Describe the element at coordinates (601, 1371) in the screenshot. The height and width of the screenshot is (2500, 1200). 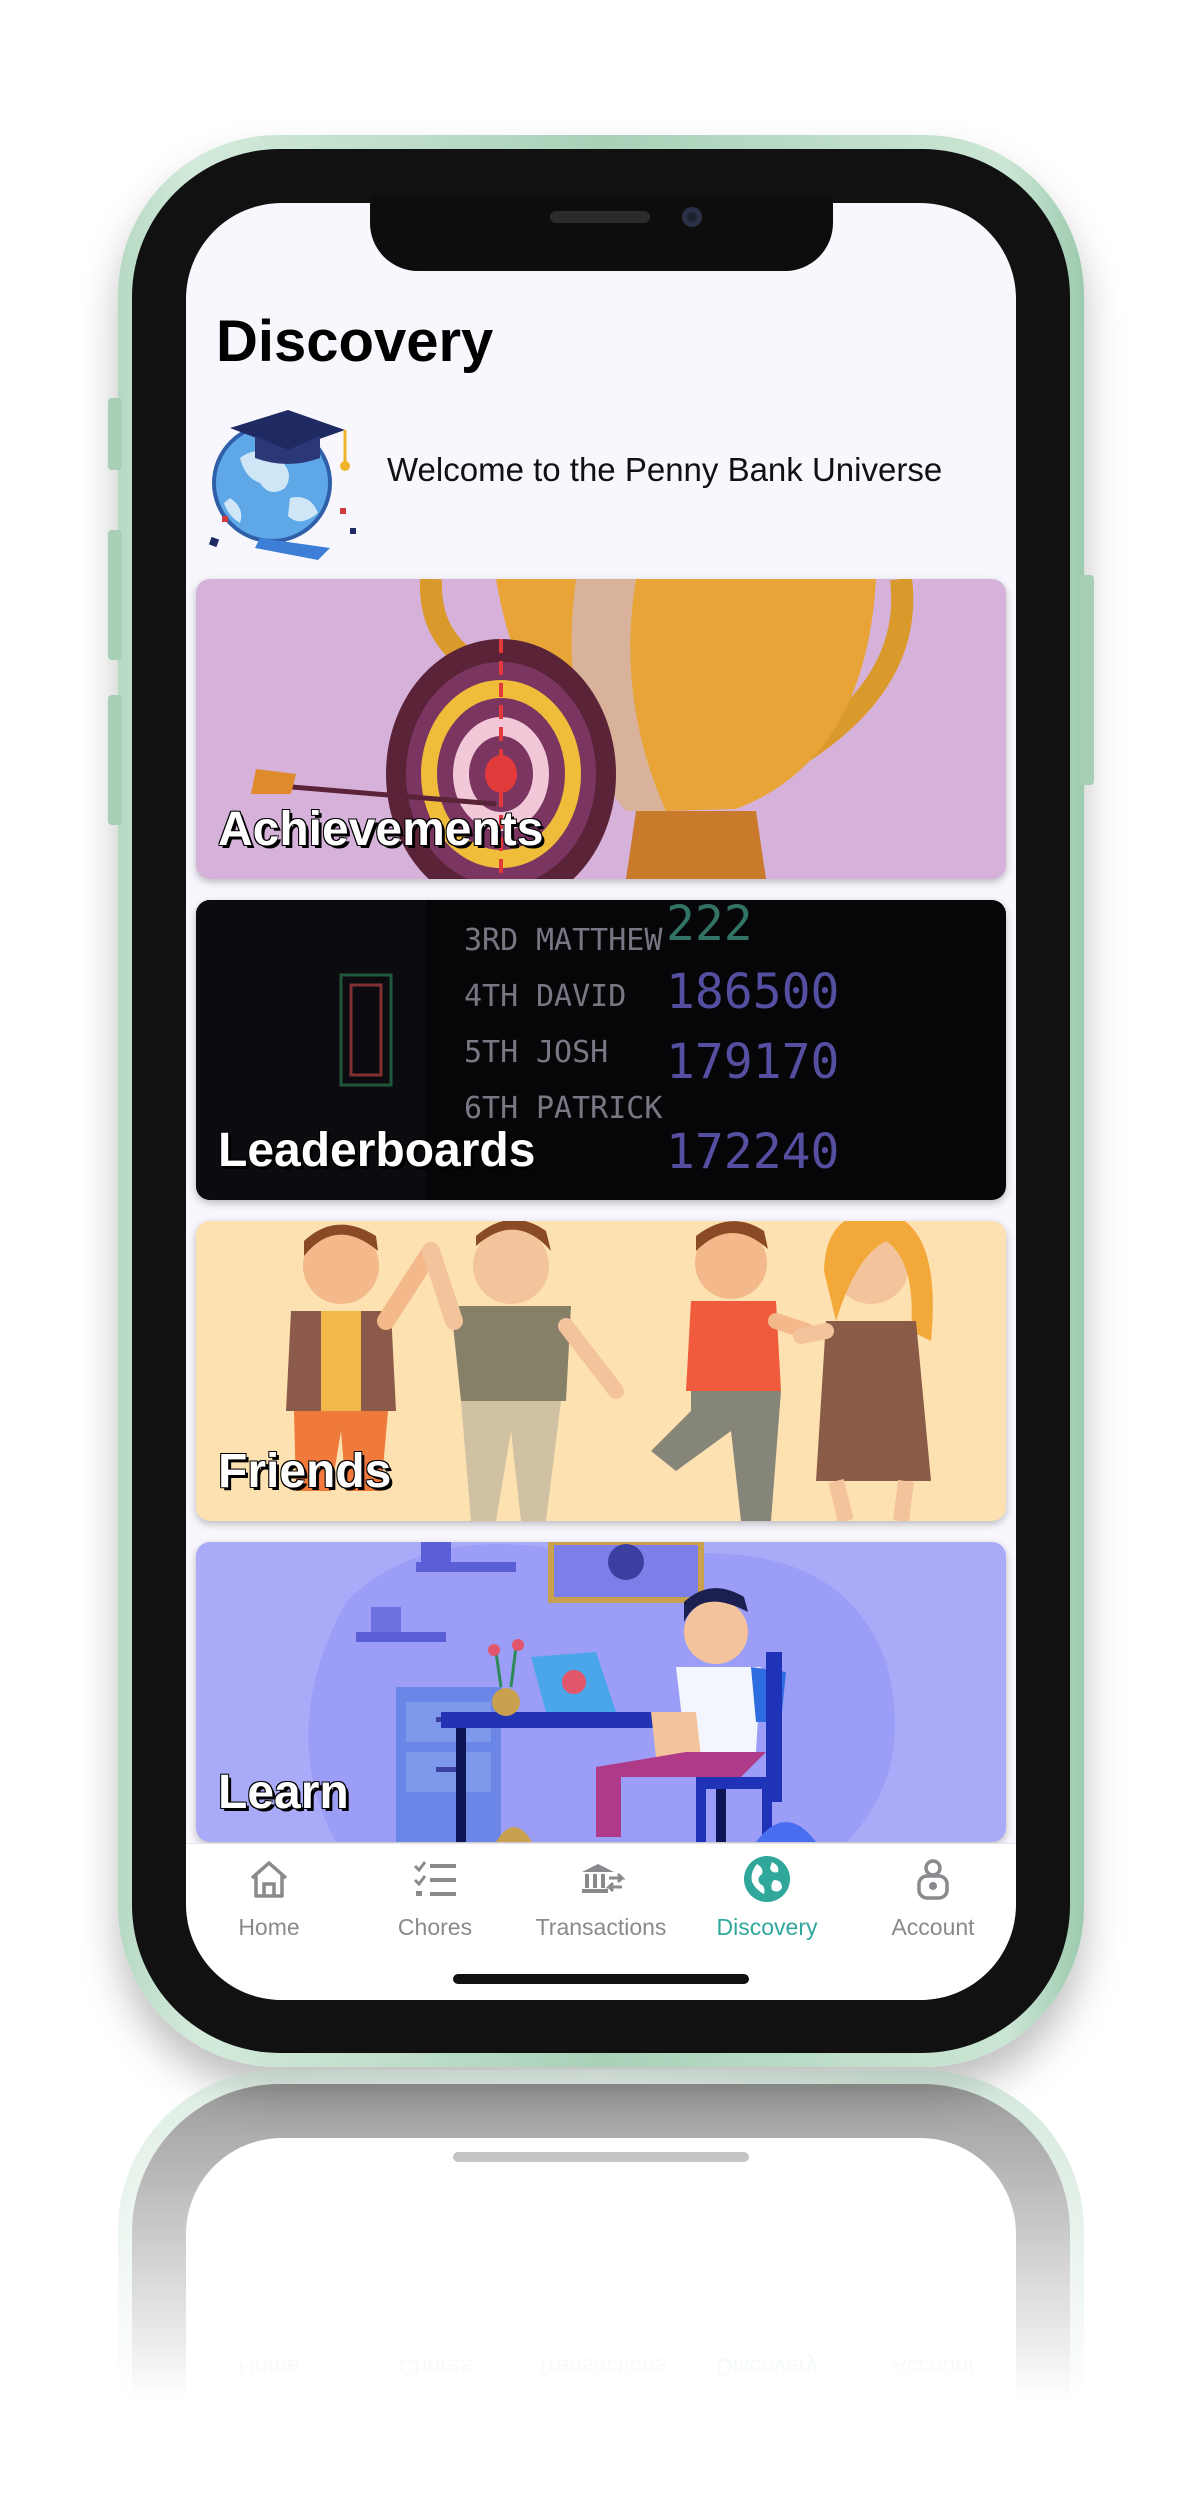
I see `card-friends: Friends` at that location.